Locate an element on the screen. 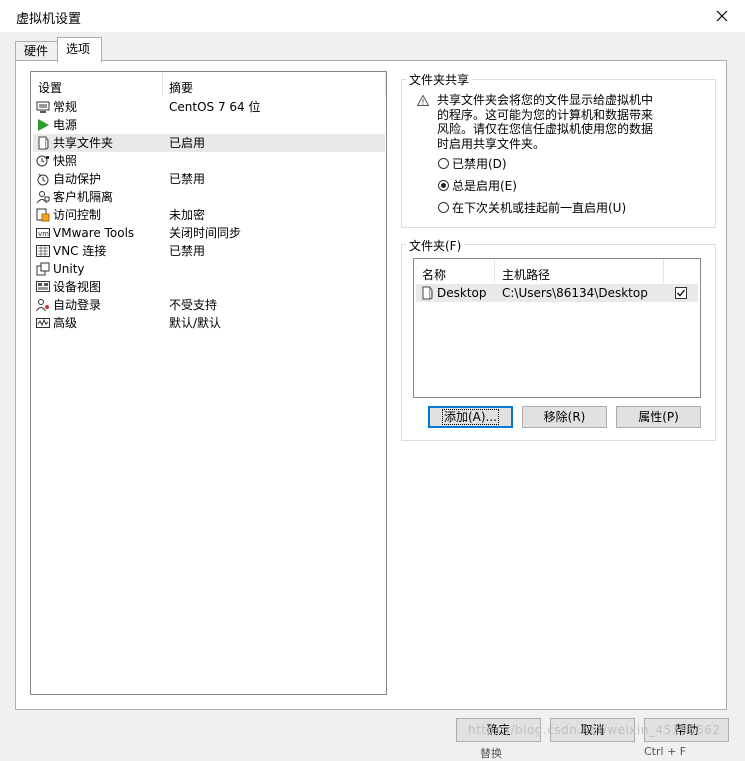 This screenshot has height=761, width=745. advanced-icon is located at coordinates (43, 323).